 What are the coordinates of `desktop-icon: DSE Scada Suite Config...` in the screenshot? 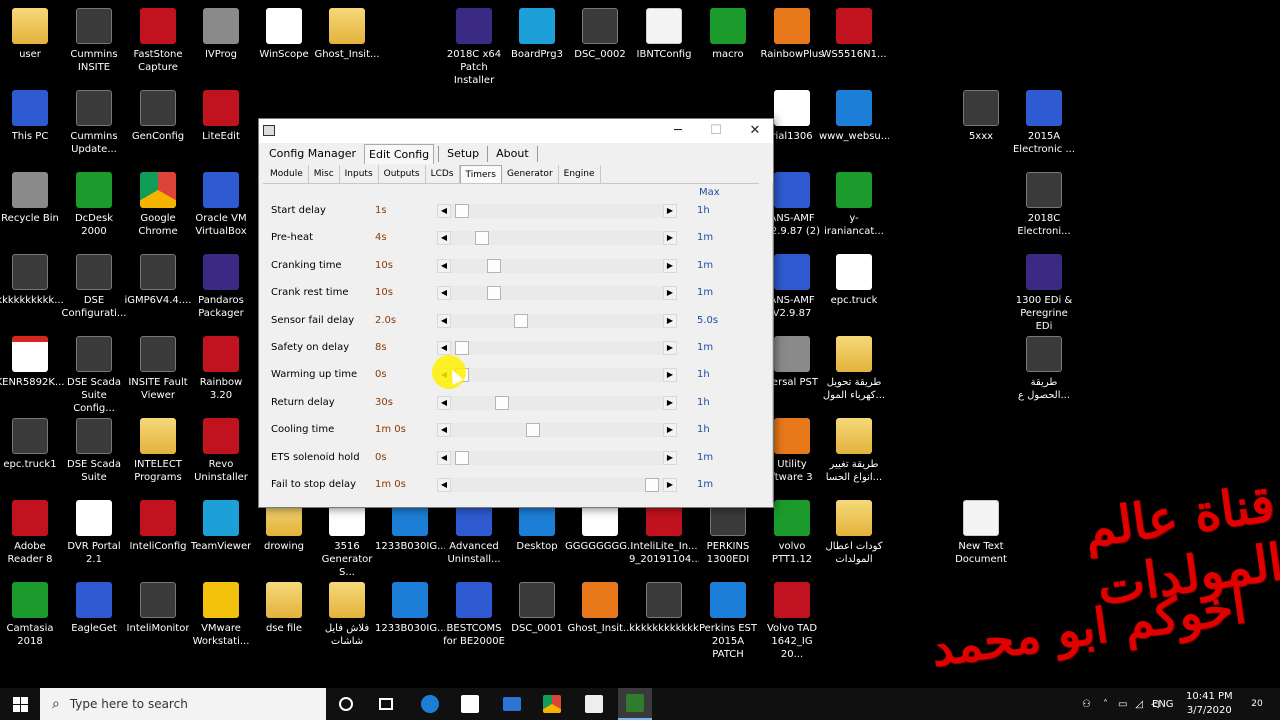 It's located at (94, 375).